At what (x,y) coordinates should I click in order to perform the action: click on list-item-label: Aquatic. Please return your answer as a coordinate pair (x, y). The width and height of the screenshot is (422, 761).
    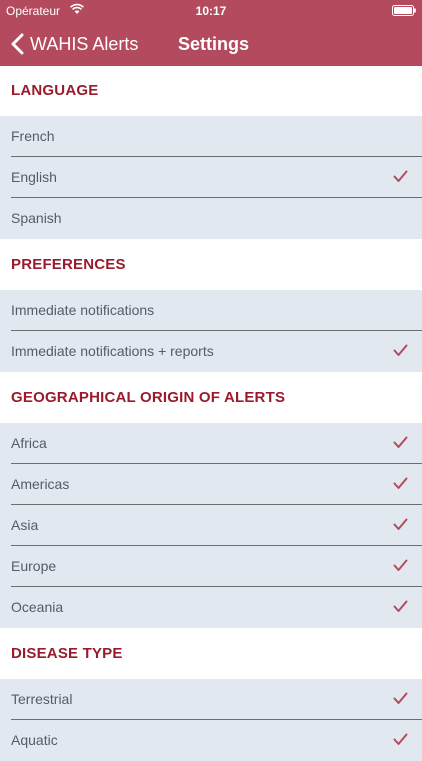
    Looking at the image, I should click on (34, 740).